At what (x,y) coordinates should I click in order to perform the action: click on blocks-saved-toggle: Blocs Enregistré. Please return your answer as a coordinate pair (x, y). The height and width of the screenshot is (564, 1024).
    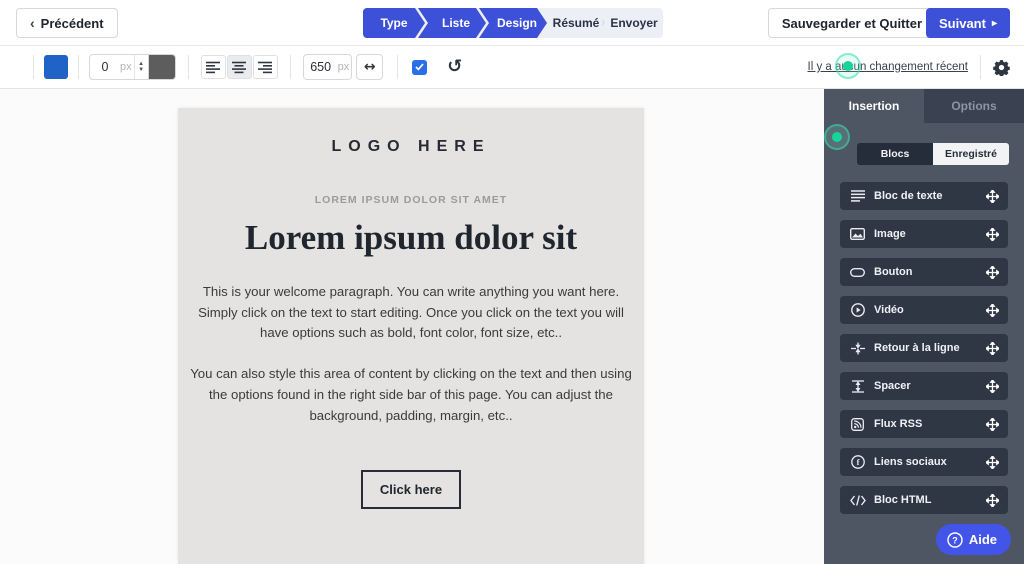
    Looking at the image, I should click on (933, 154).